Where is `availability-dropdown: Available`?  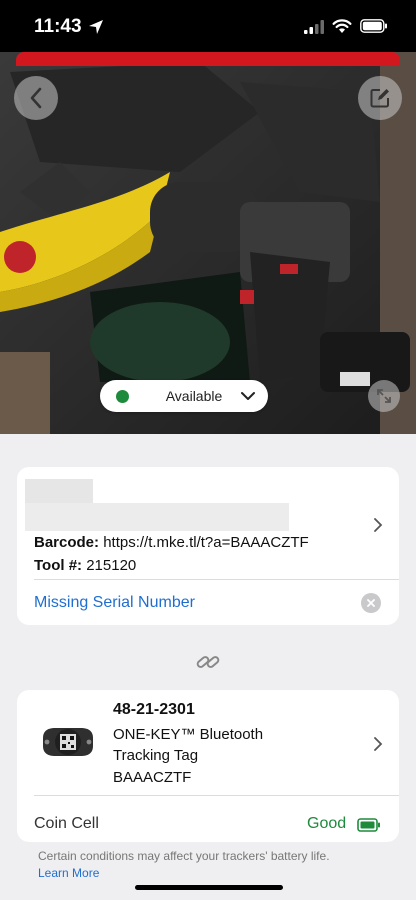
availability-dropdown: Available is located at coordinates (184, 396).